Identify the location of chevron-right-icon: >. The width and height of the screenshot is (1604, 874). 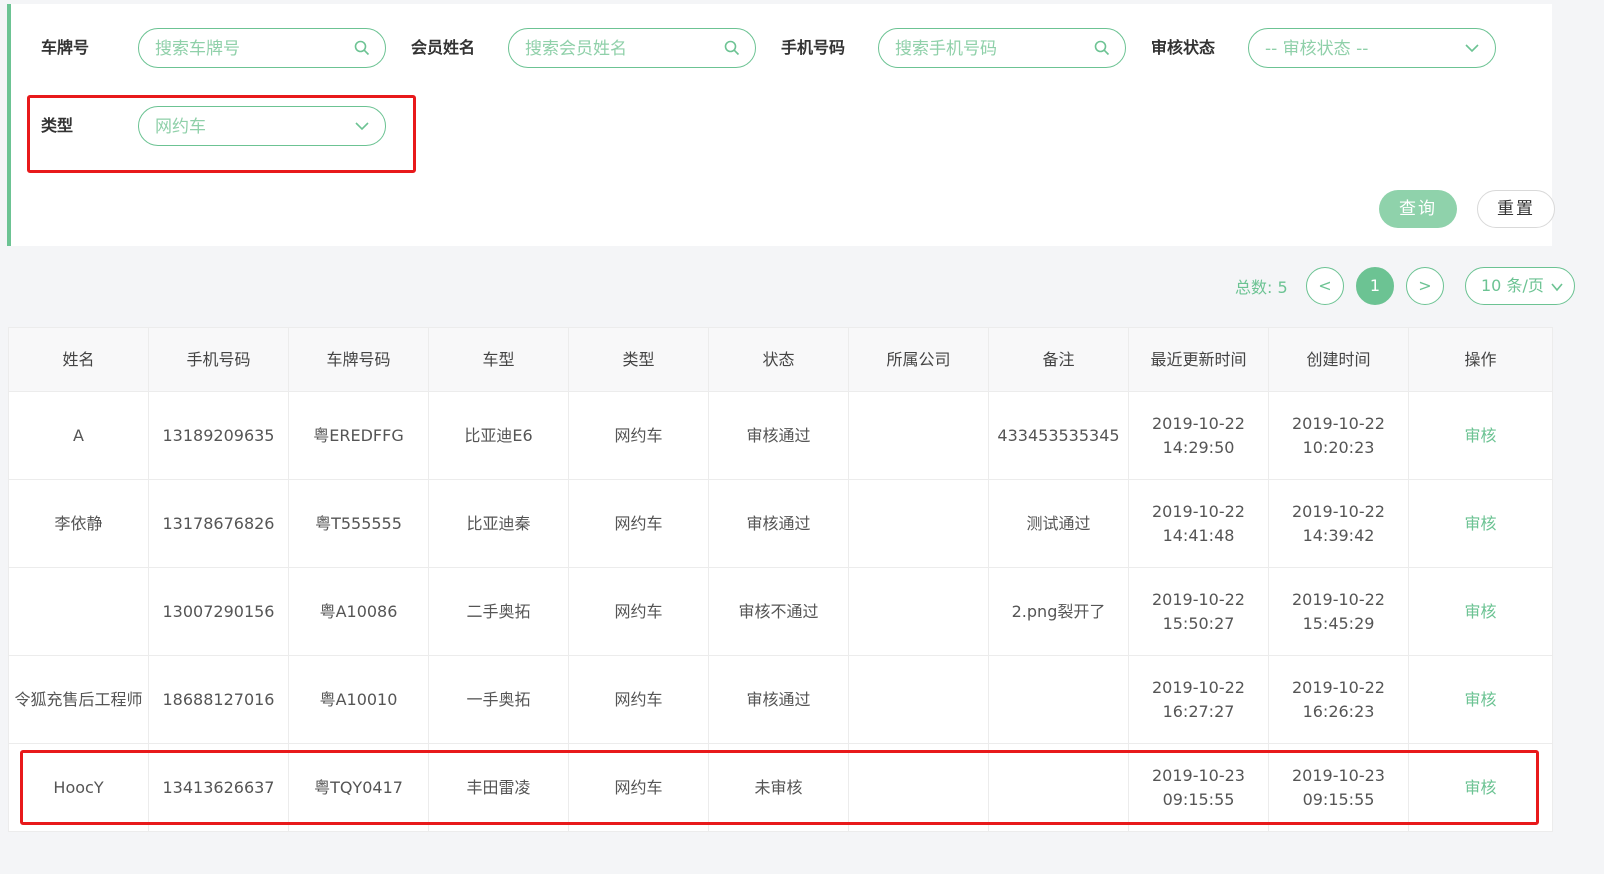
(1425, 285).